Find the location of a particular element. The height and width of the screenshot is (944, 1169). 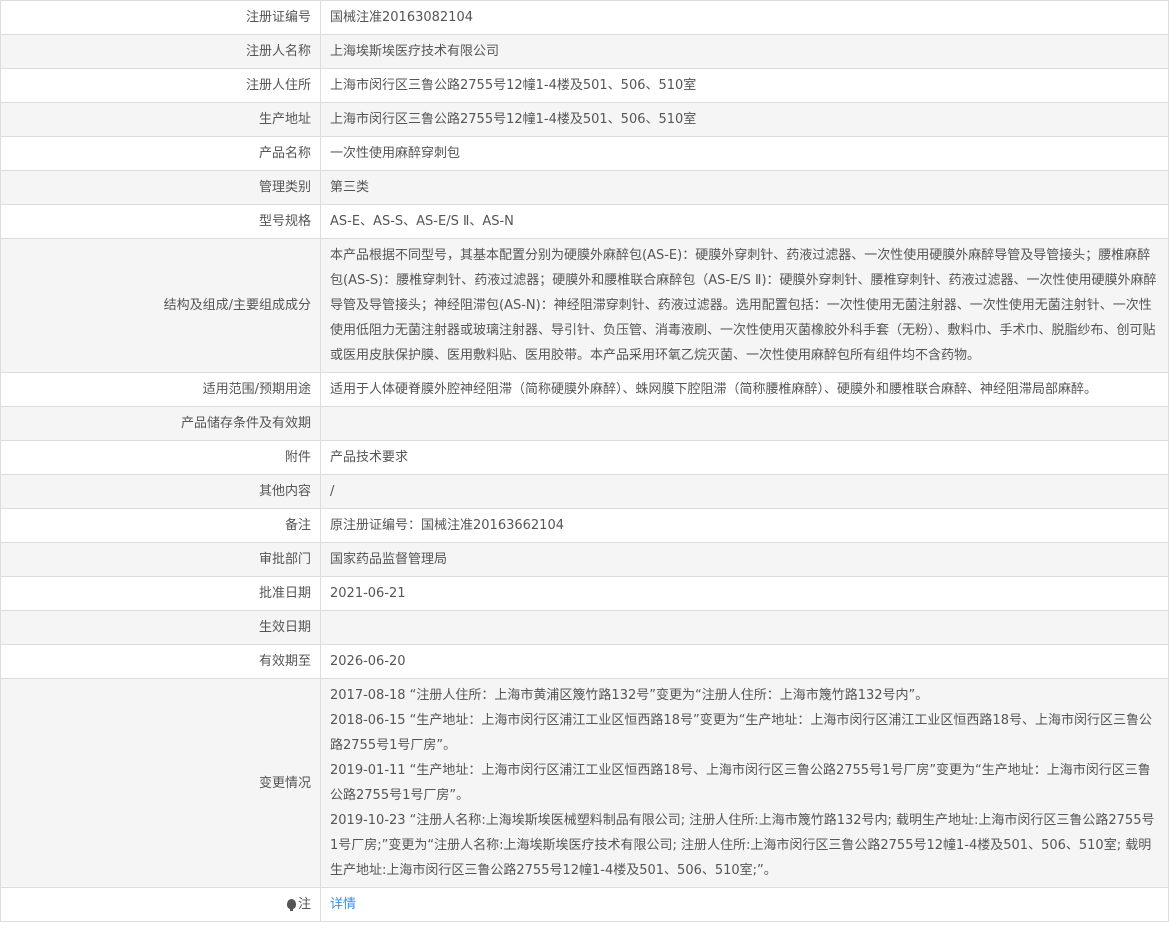

lightbulb-icon is located at coordinates (291, 905).